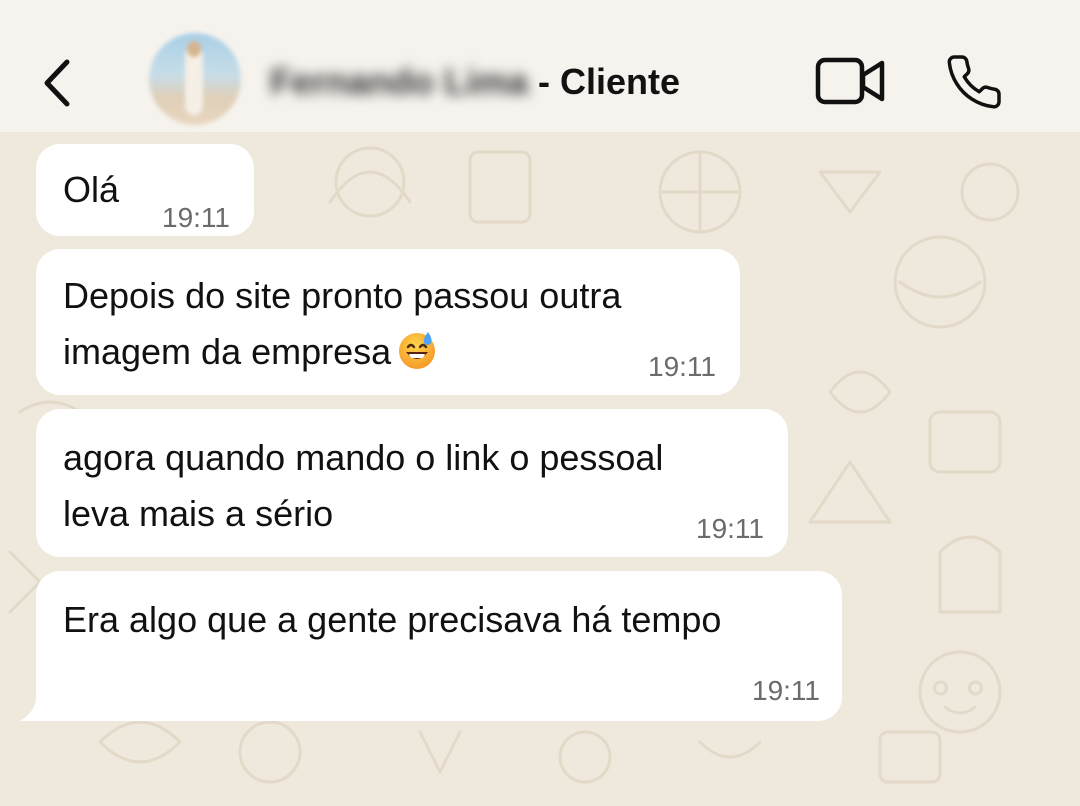 This screenshot has height=806, width=1080. What do you see at coordinates (363, 457) in the screenshot?
I see `message-text: agora quando mando o link o pessoal` at bounding box center [363, 457].